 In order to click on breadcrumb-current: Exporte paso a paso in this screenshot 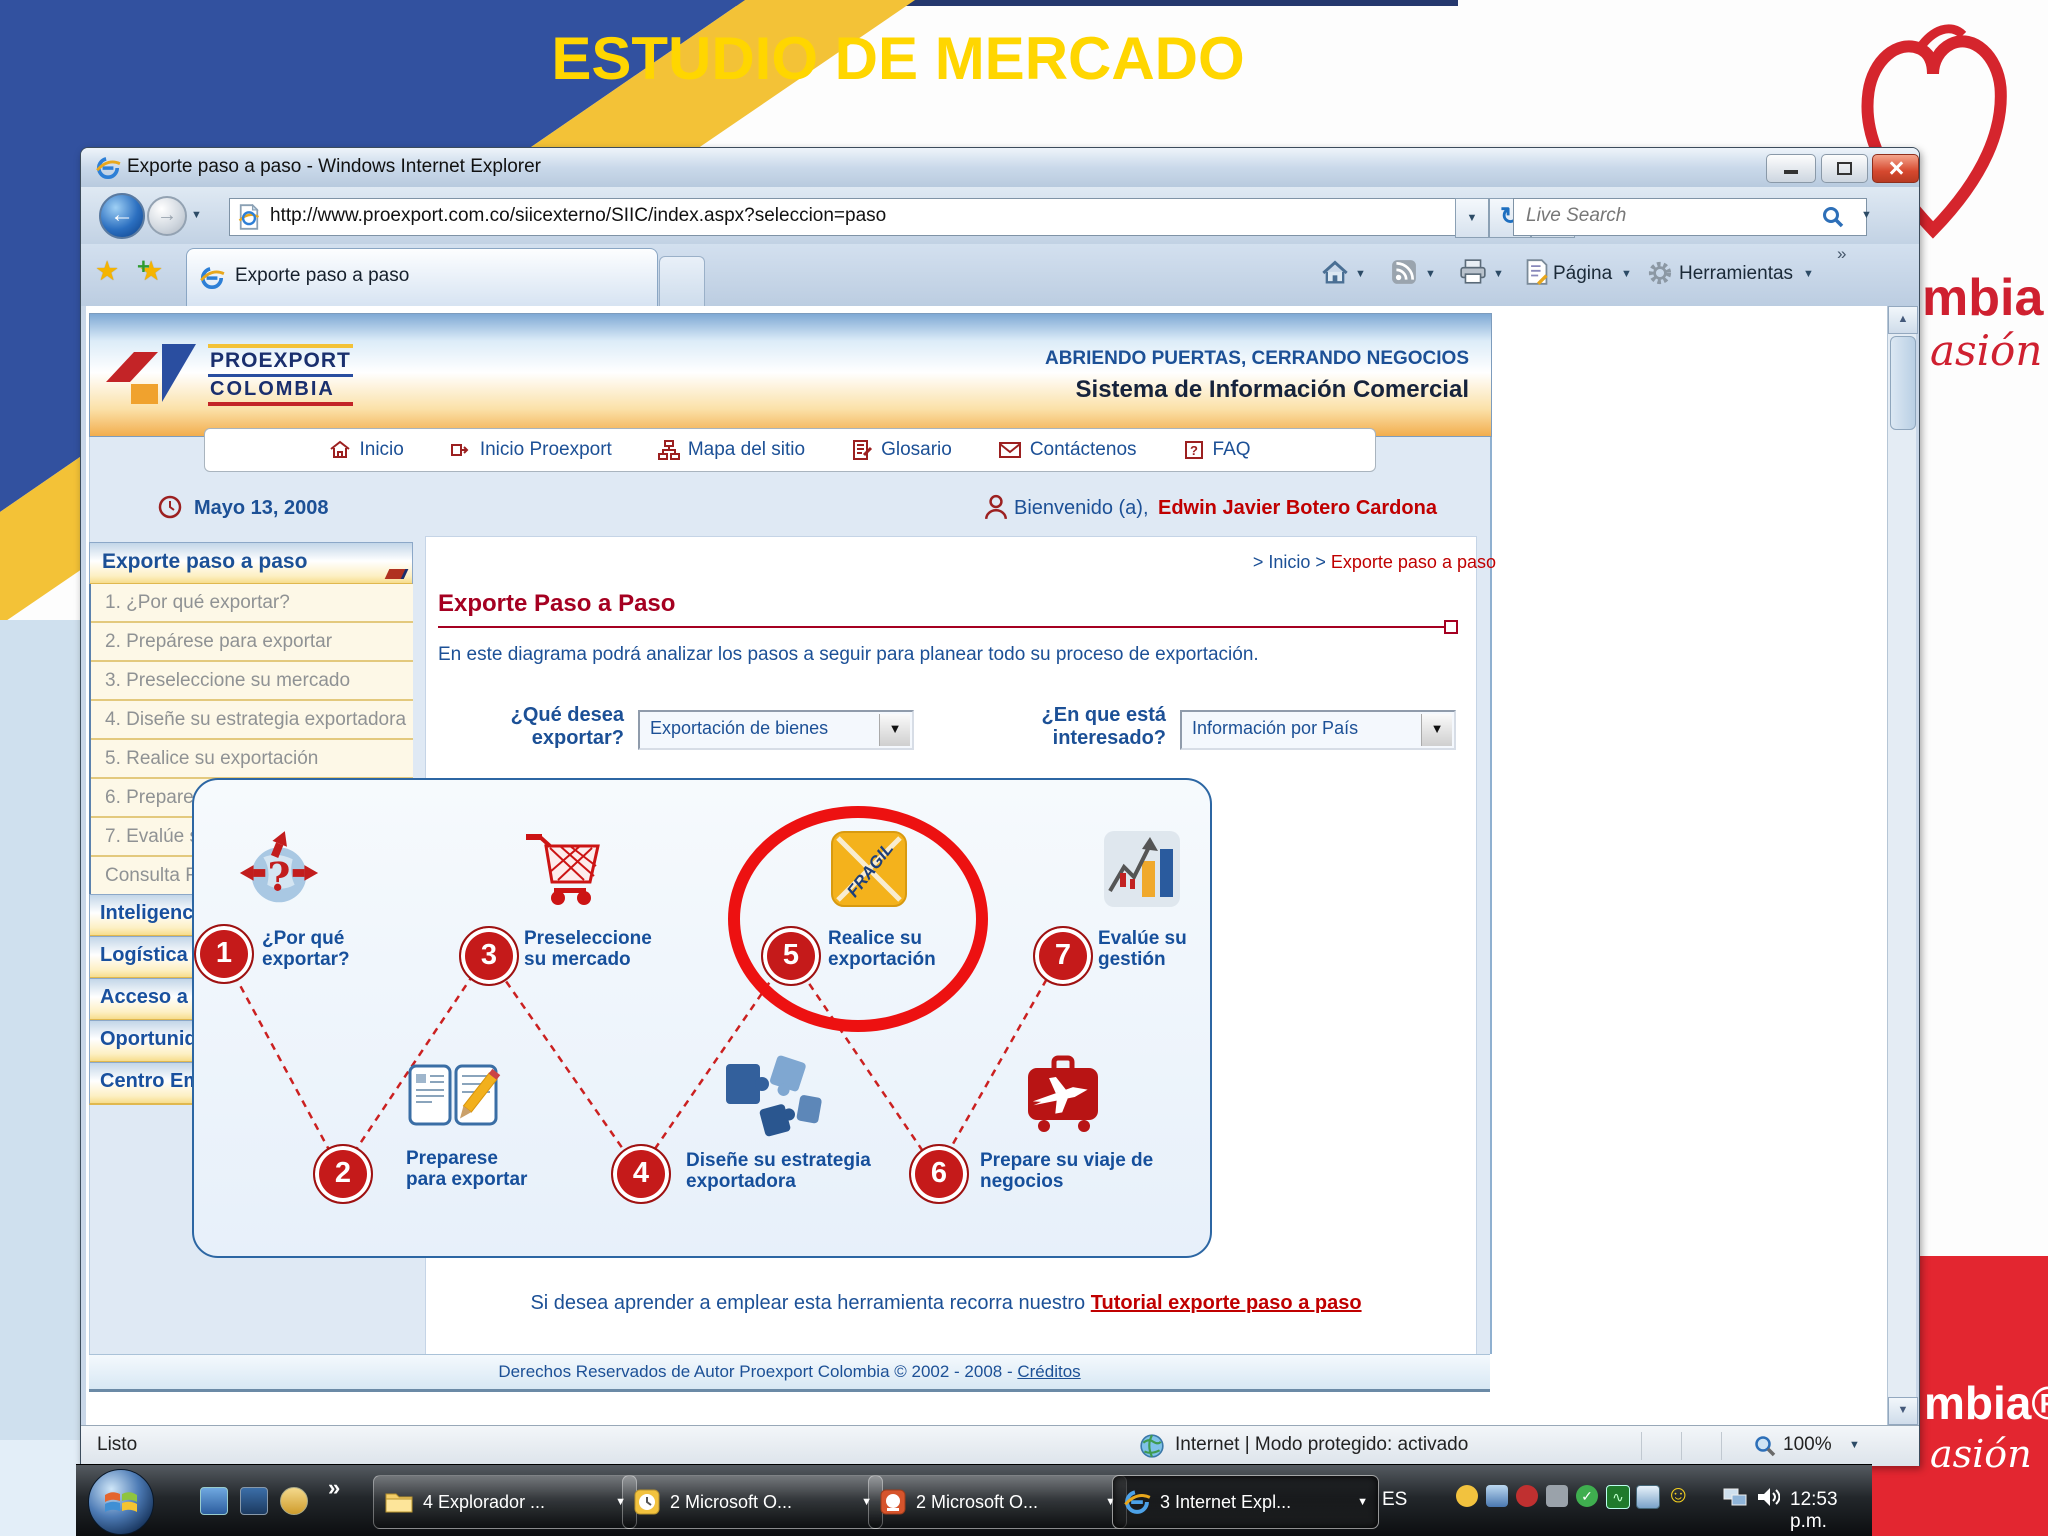, I will do `click(1413, 562)`.